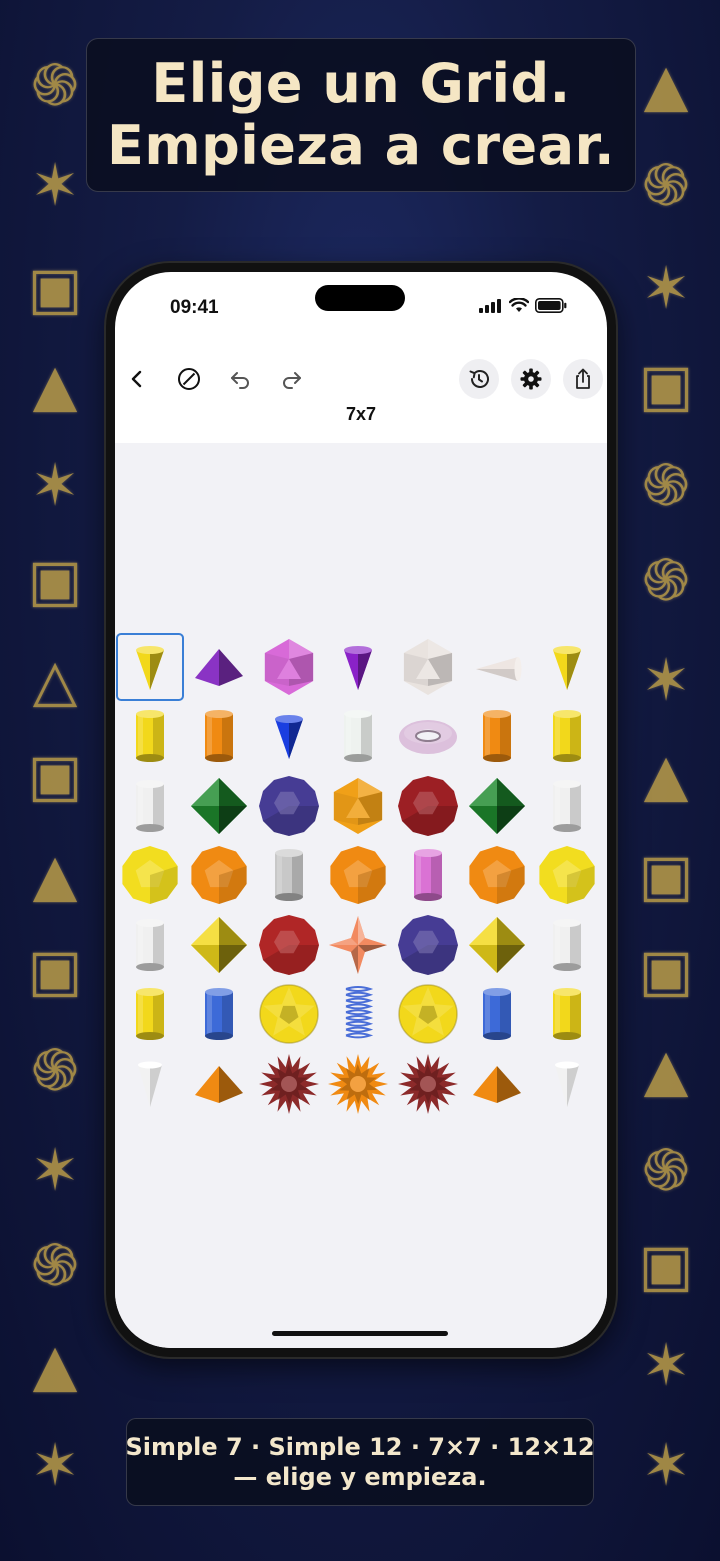 Image resolution: width=720 pixels, height=1561 pixels. I want to click on bg-triangle-left-icon: △, so click(55, 680).